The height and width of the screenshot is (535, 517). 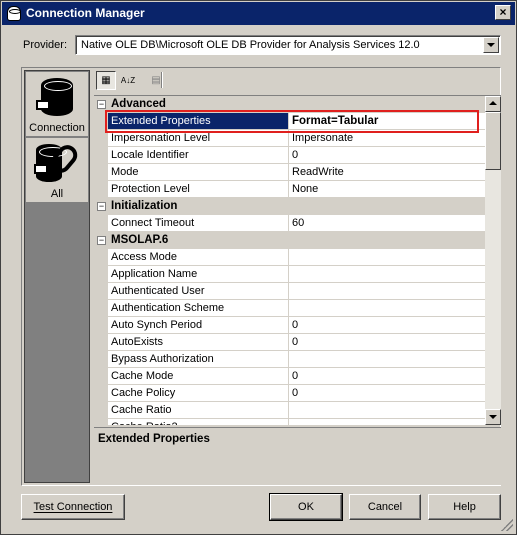 I want to click on cancel-button: Cancel, so click(x=385, y=507).